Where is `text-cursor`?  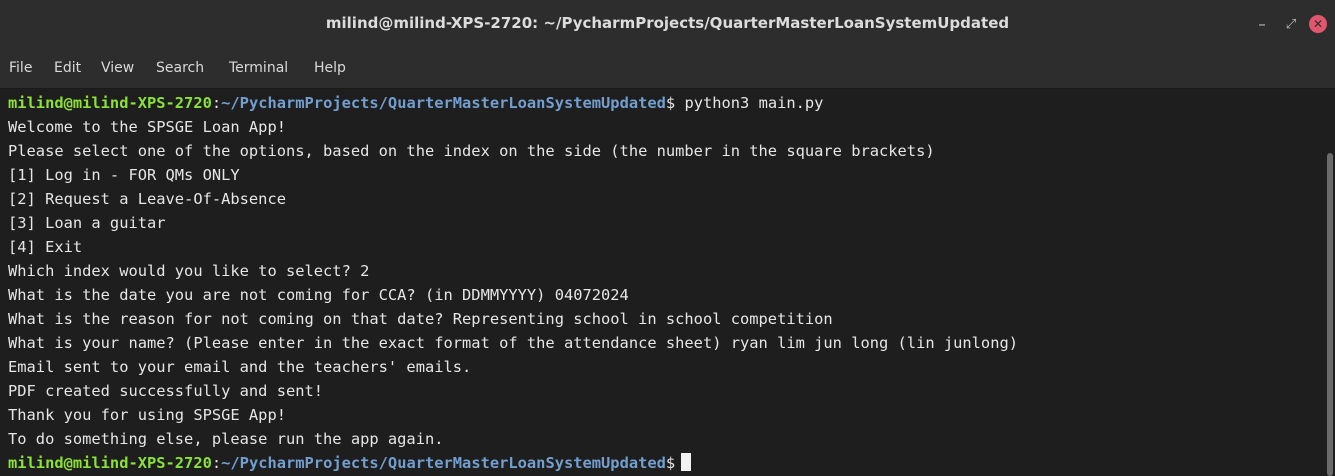
text-cursor is located at coordinates (686, 462).